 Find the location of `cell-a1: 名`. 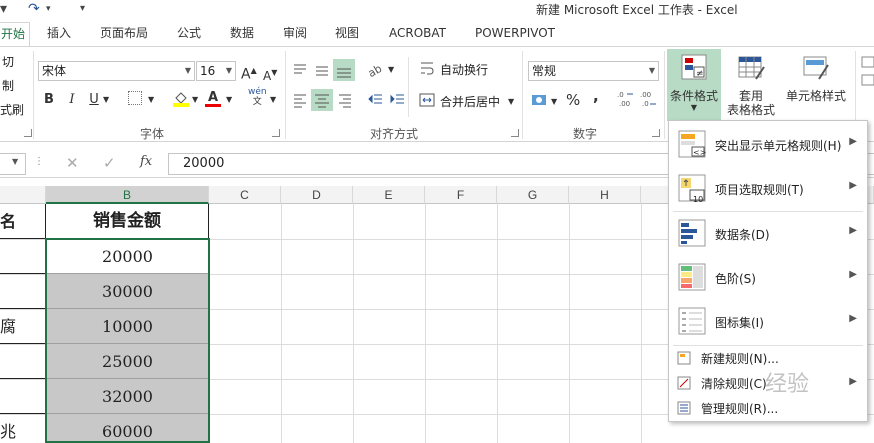

cell-a1: 名 is located at coordinates (23, 221).